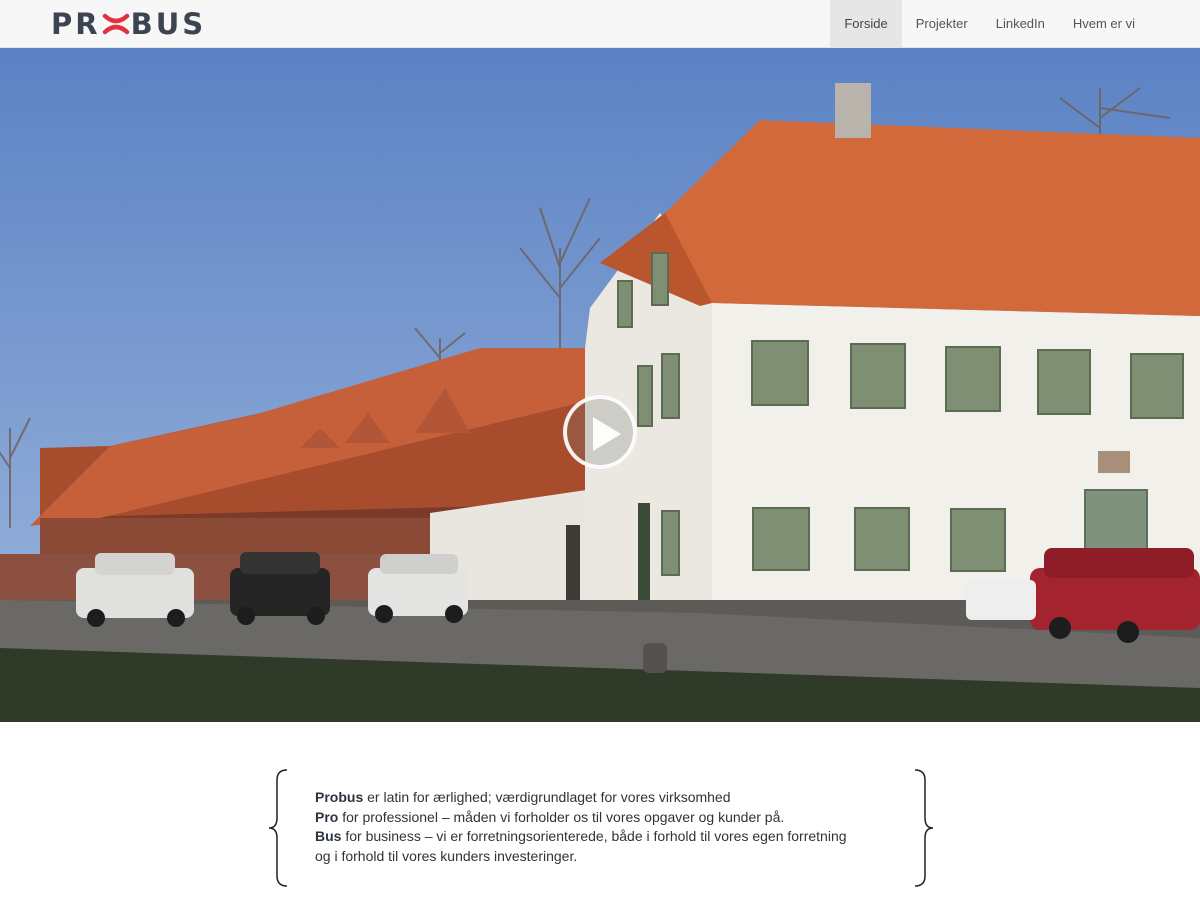 The height and width of the screenshot is (900, 1200). I want to click on play-icon, so click(607, 434).